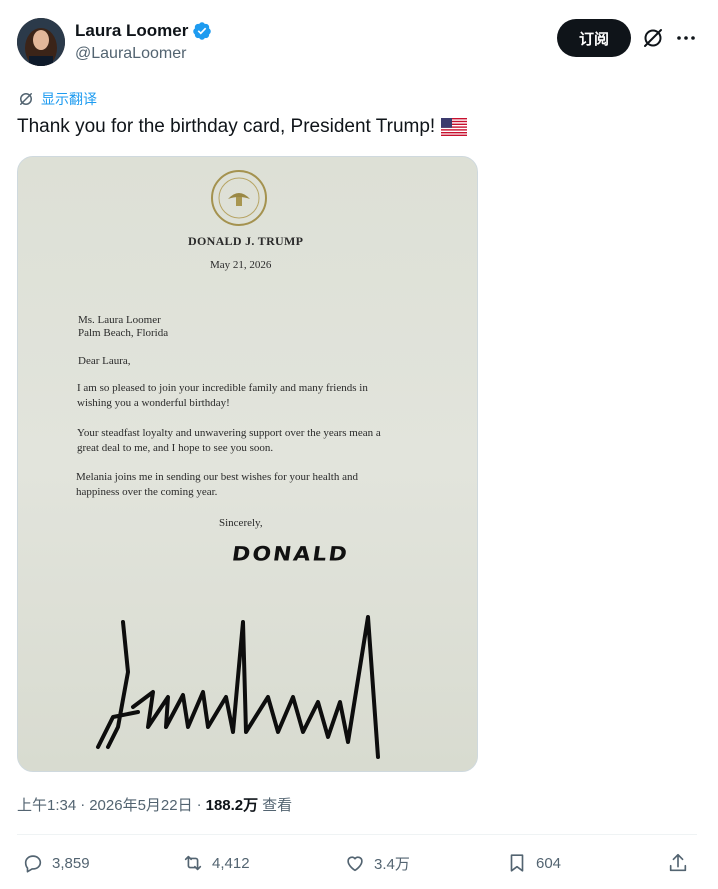 The height and width of the screenshot is (889, 718). I want to click on tweet-meta: 上午1:34 · 2026年5月22日 · 188.2万 查看, so click(154, 804).